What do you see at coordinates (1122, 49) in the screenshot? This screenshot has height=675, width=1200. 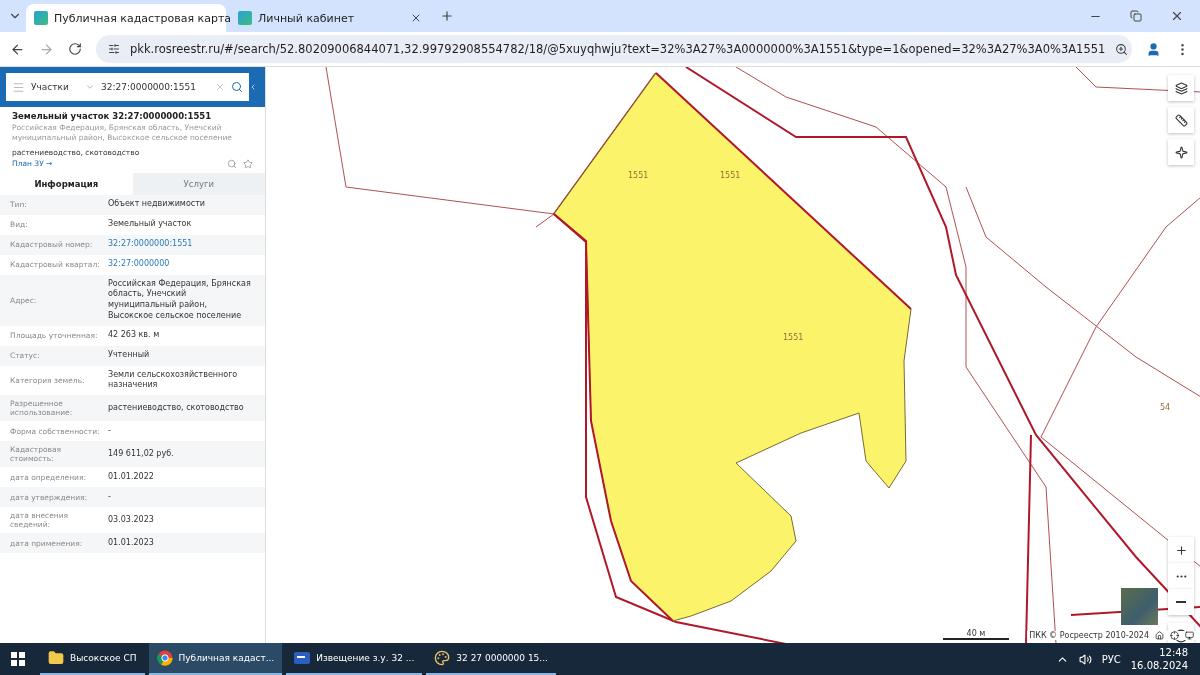 I see `zoom-icon` at bounding box center [1122, 49].